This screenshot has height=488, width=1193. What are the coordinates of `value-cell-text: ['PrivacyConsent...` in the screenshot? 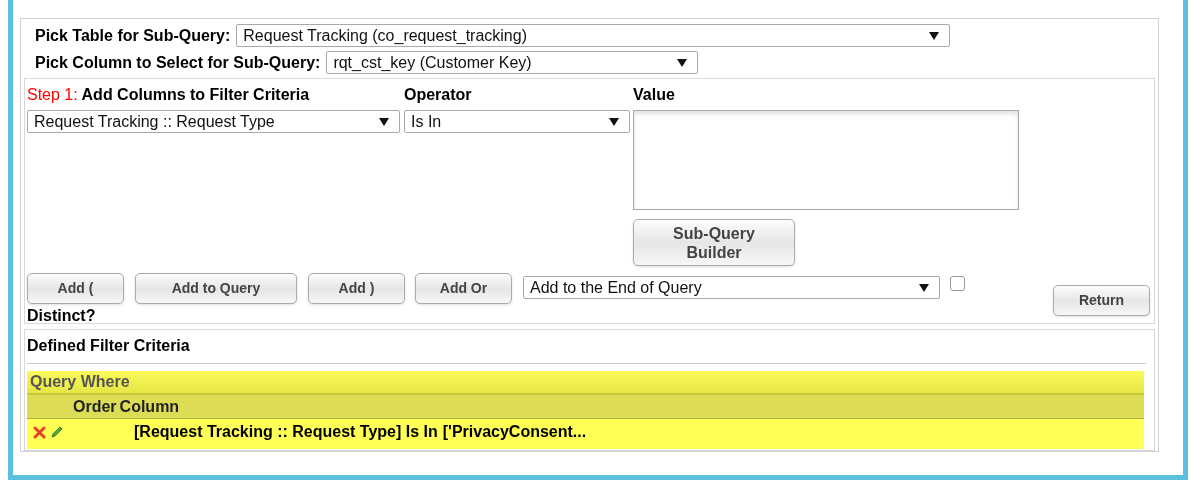 It's located at (514, 432).